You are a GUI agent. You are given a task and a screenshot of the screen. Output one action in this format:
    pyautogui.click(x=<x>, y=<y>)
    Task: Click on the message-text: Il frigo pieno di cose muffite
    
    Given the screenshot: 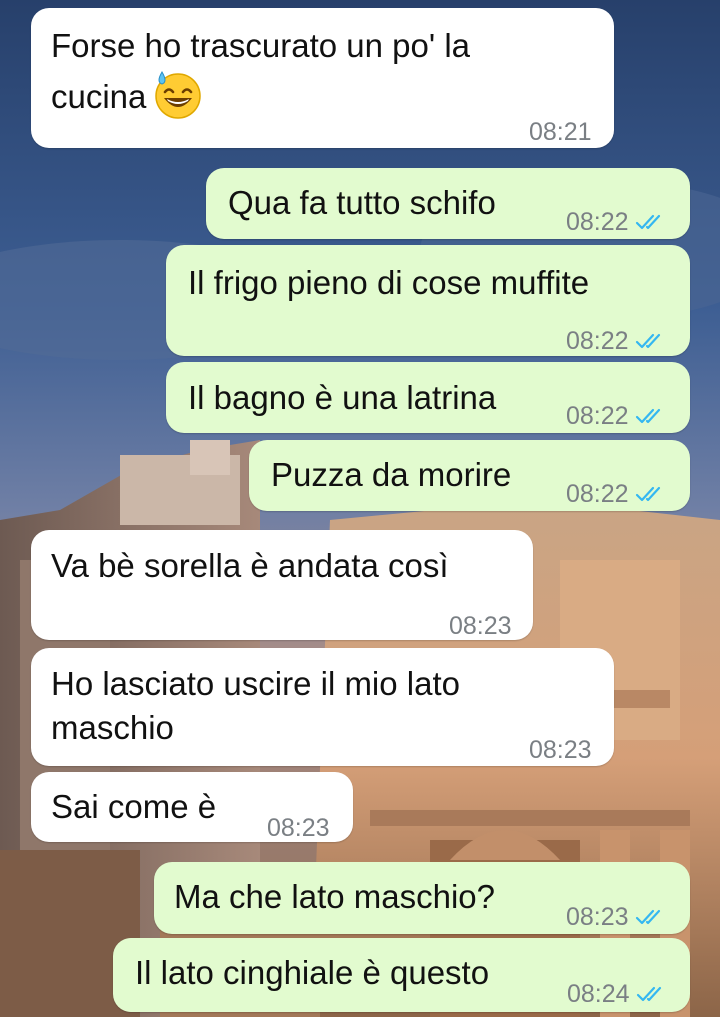 What is the action you would take?
    pyautogui.click(x=388, y=283)
    